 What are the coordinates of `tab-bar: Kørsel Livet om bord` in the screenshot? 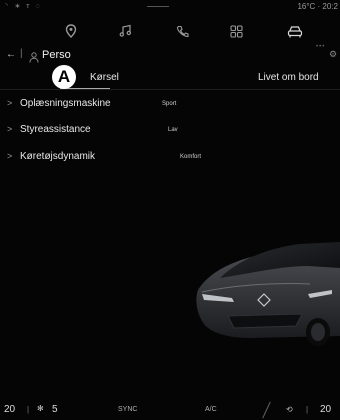 It's located at (170, 77).